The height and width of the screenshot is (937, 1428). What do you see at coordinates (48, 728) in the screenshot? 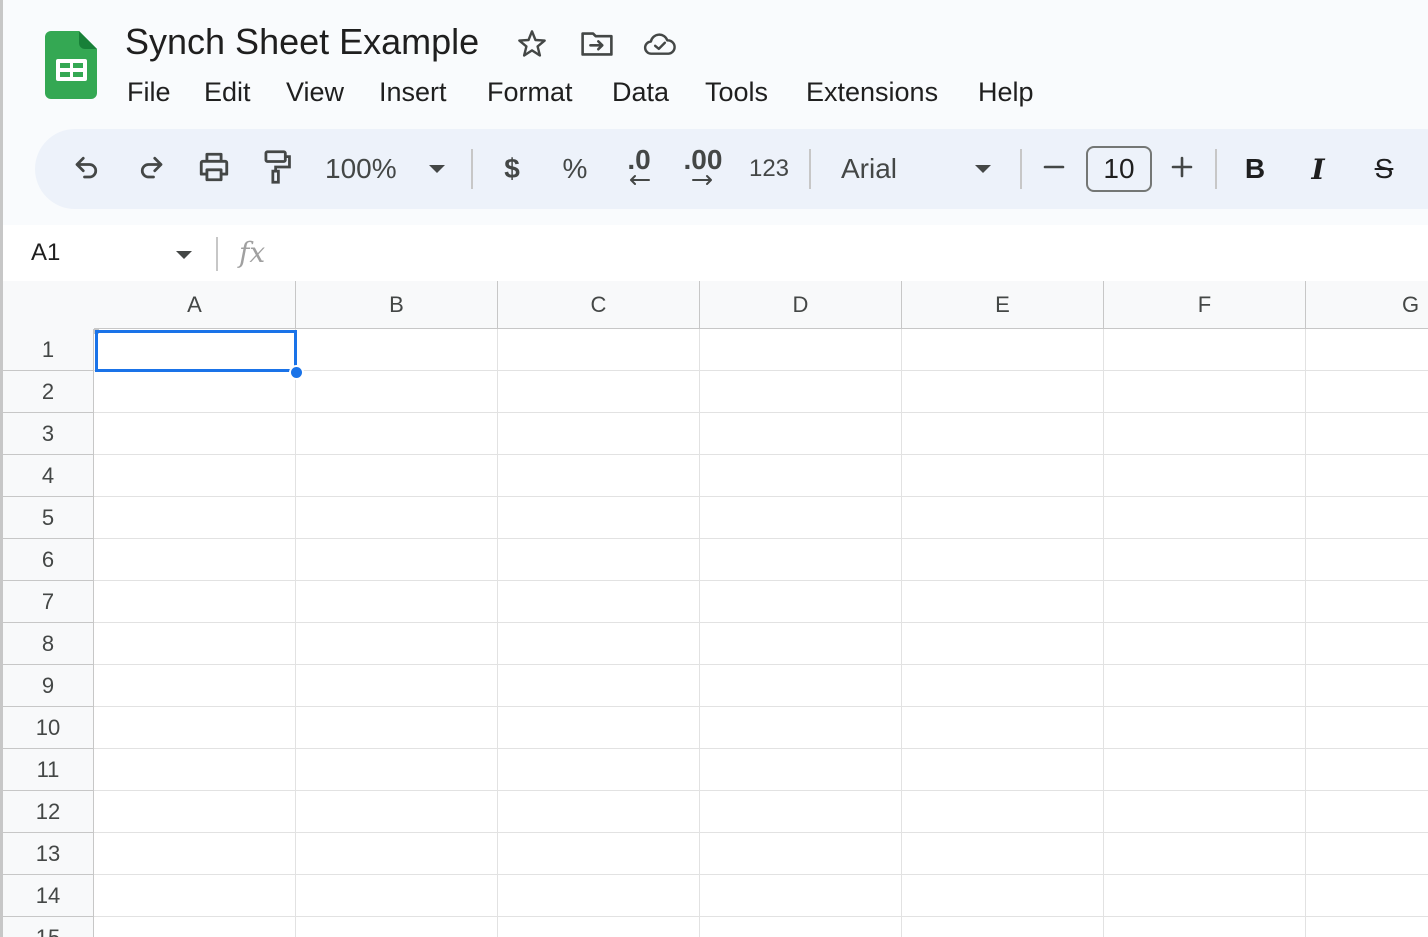
I see `row-header-10: 10` at bounding box center [48, 728].